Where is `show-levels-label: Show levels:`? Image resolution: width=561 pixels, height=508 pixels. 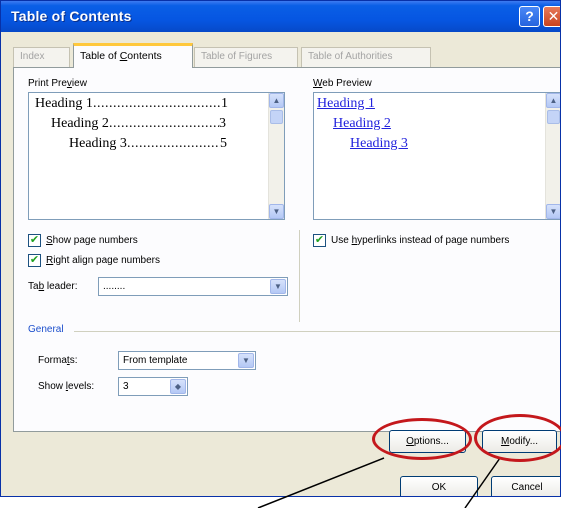
show-levels-label: Show levels: is located at coordinates (66, 386).